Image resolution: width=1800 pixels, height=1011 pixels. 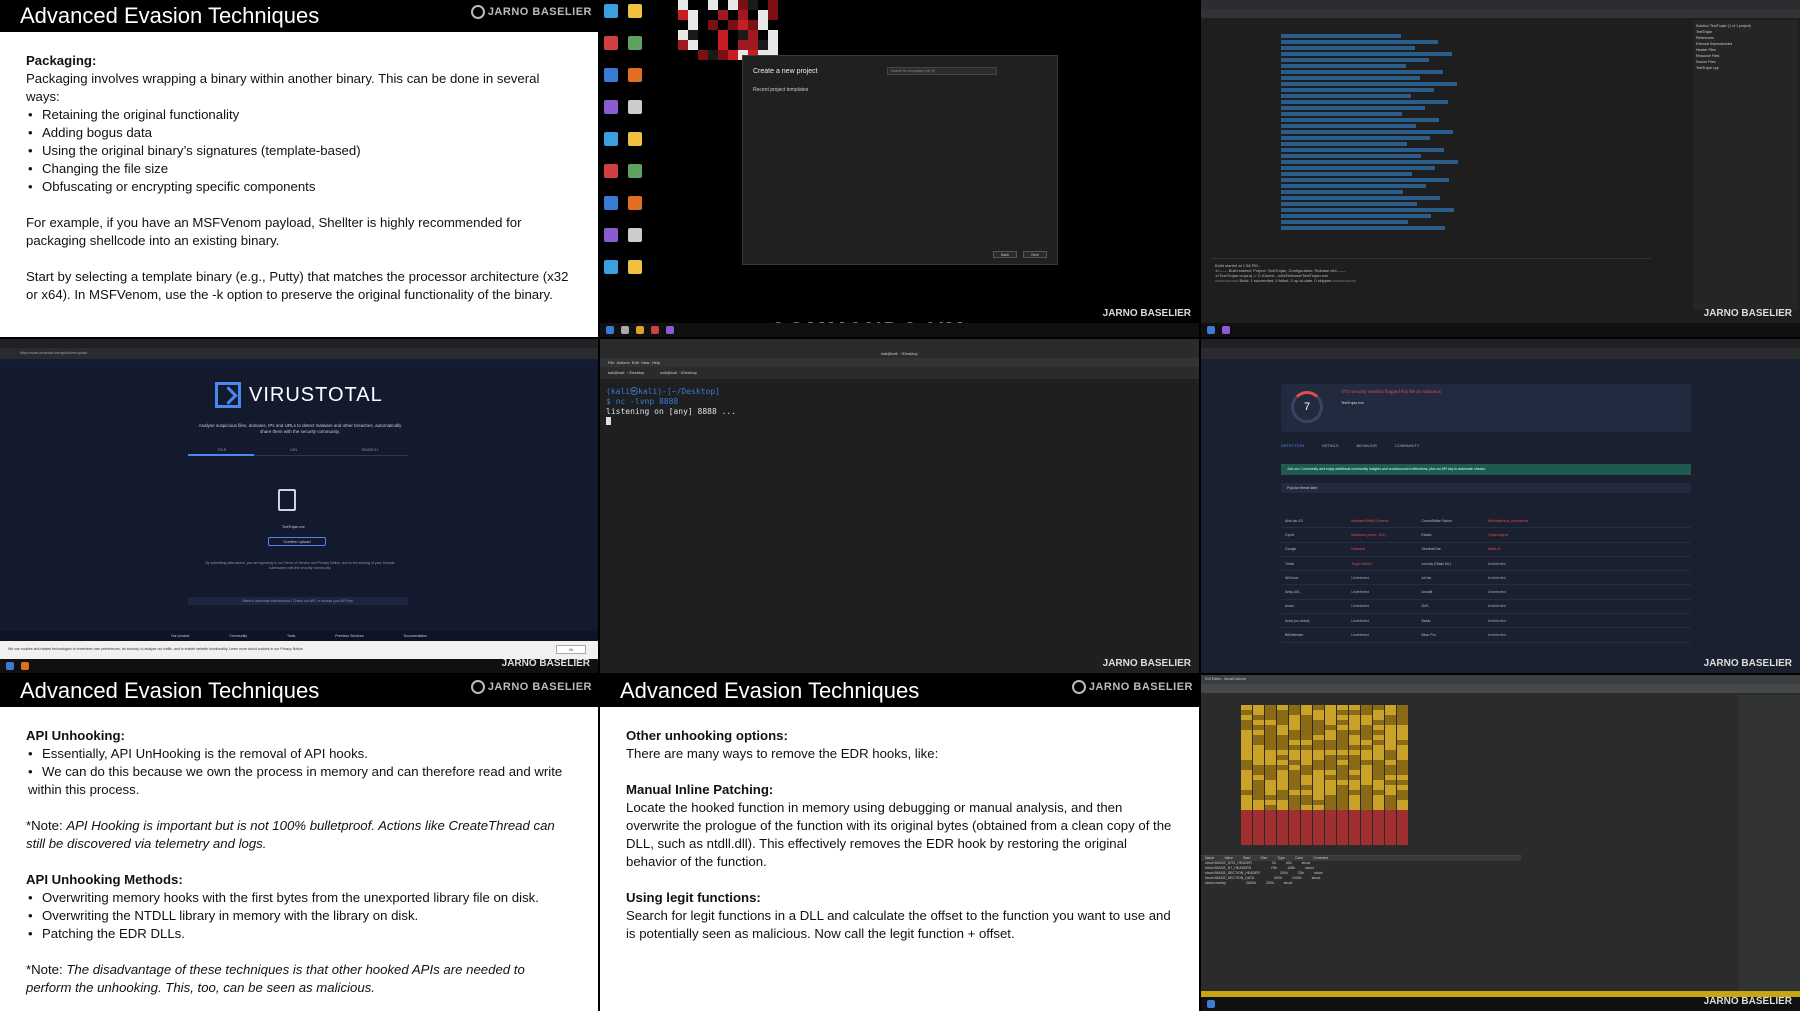 I want to click on menu-bar, so click(x=1500, y=4).